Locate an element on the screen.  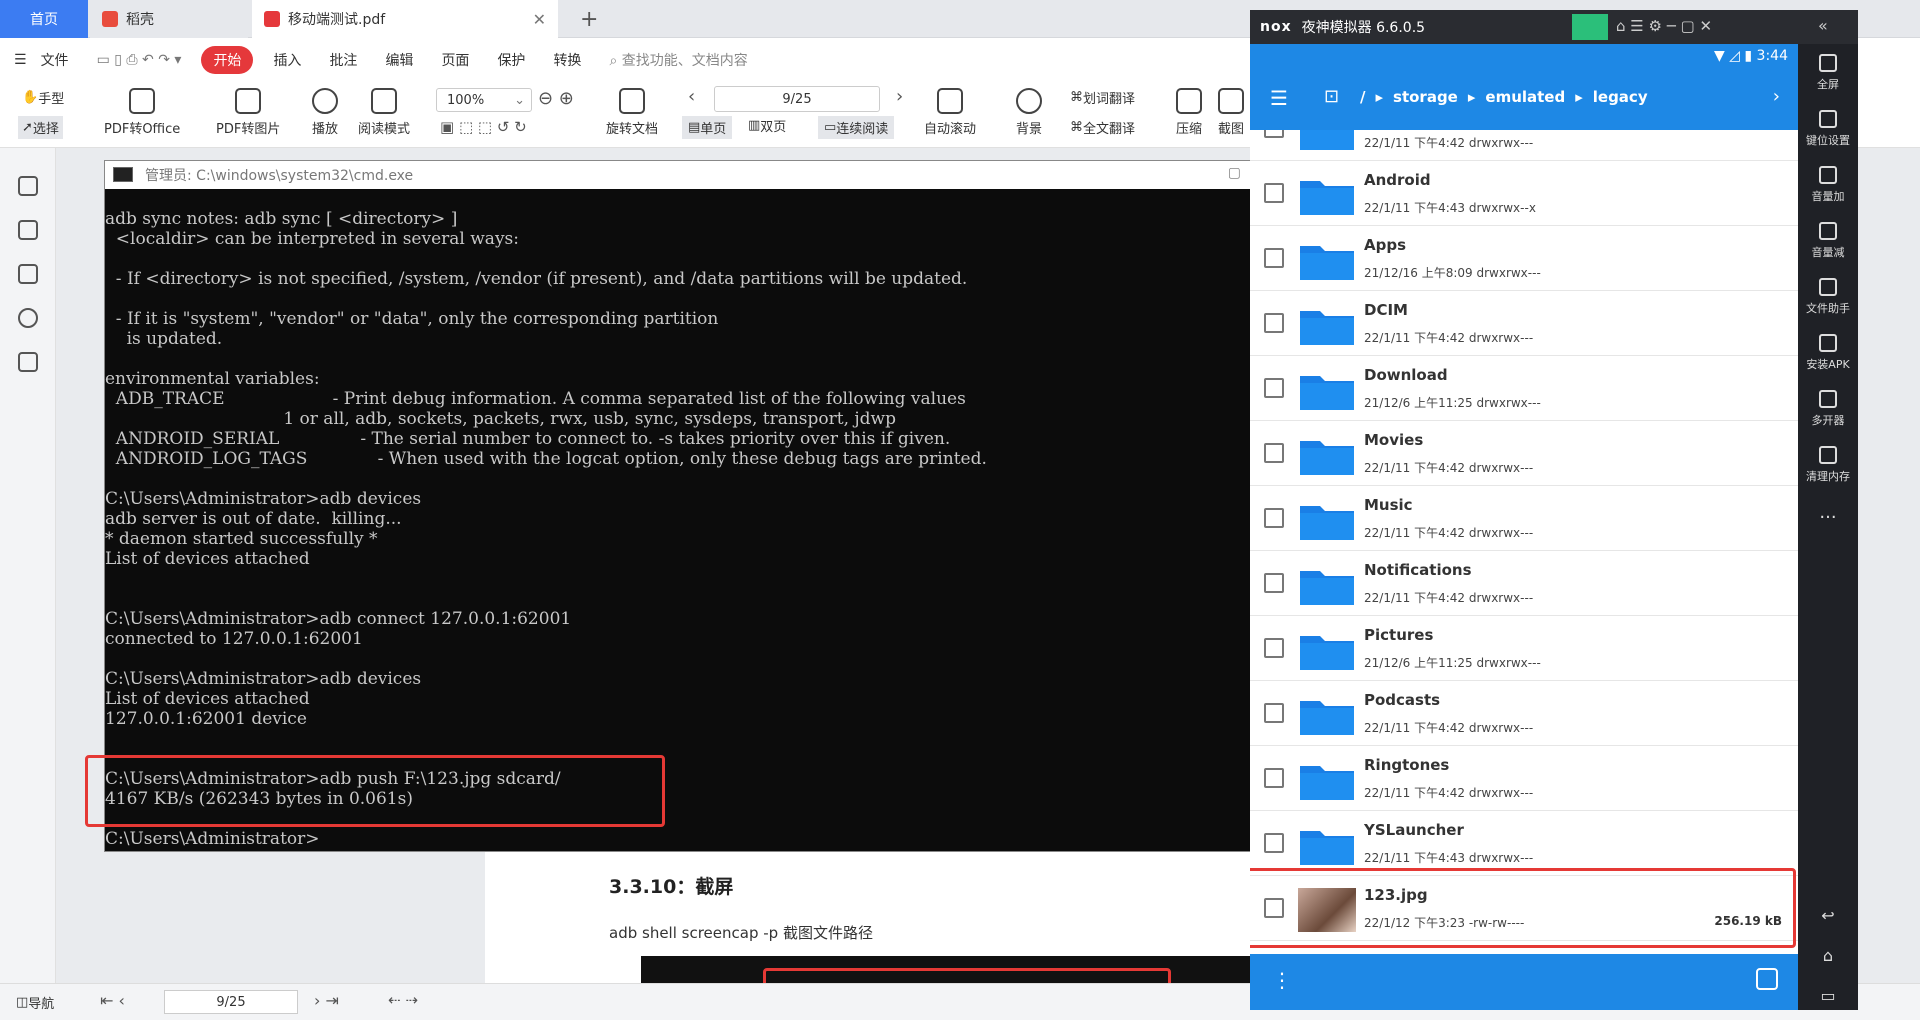
menu-file: 文件 is located at coordinates (62, 60).